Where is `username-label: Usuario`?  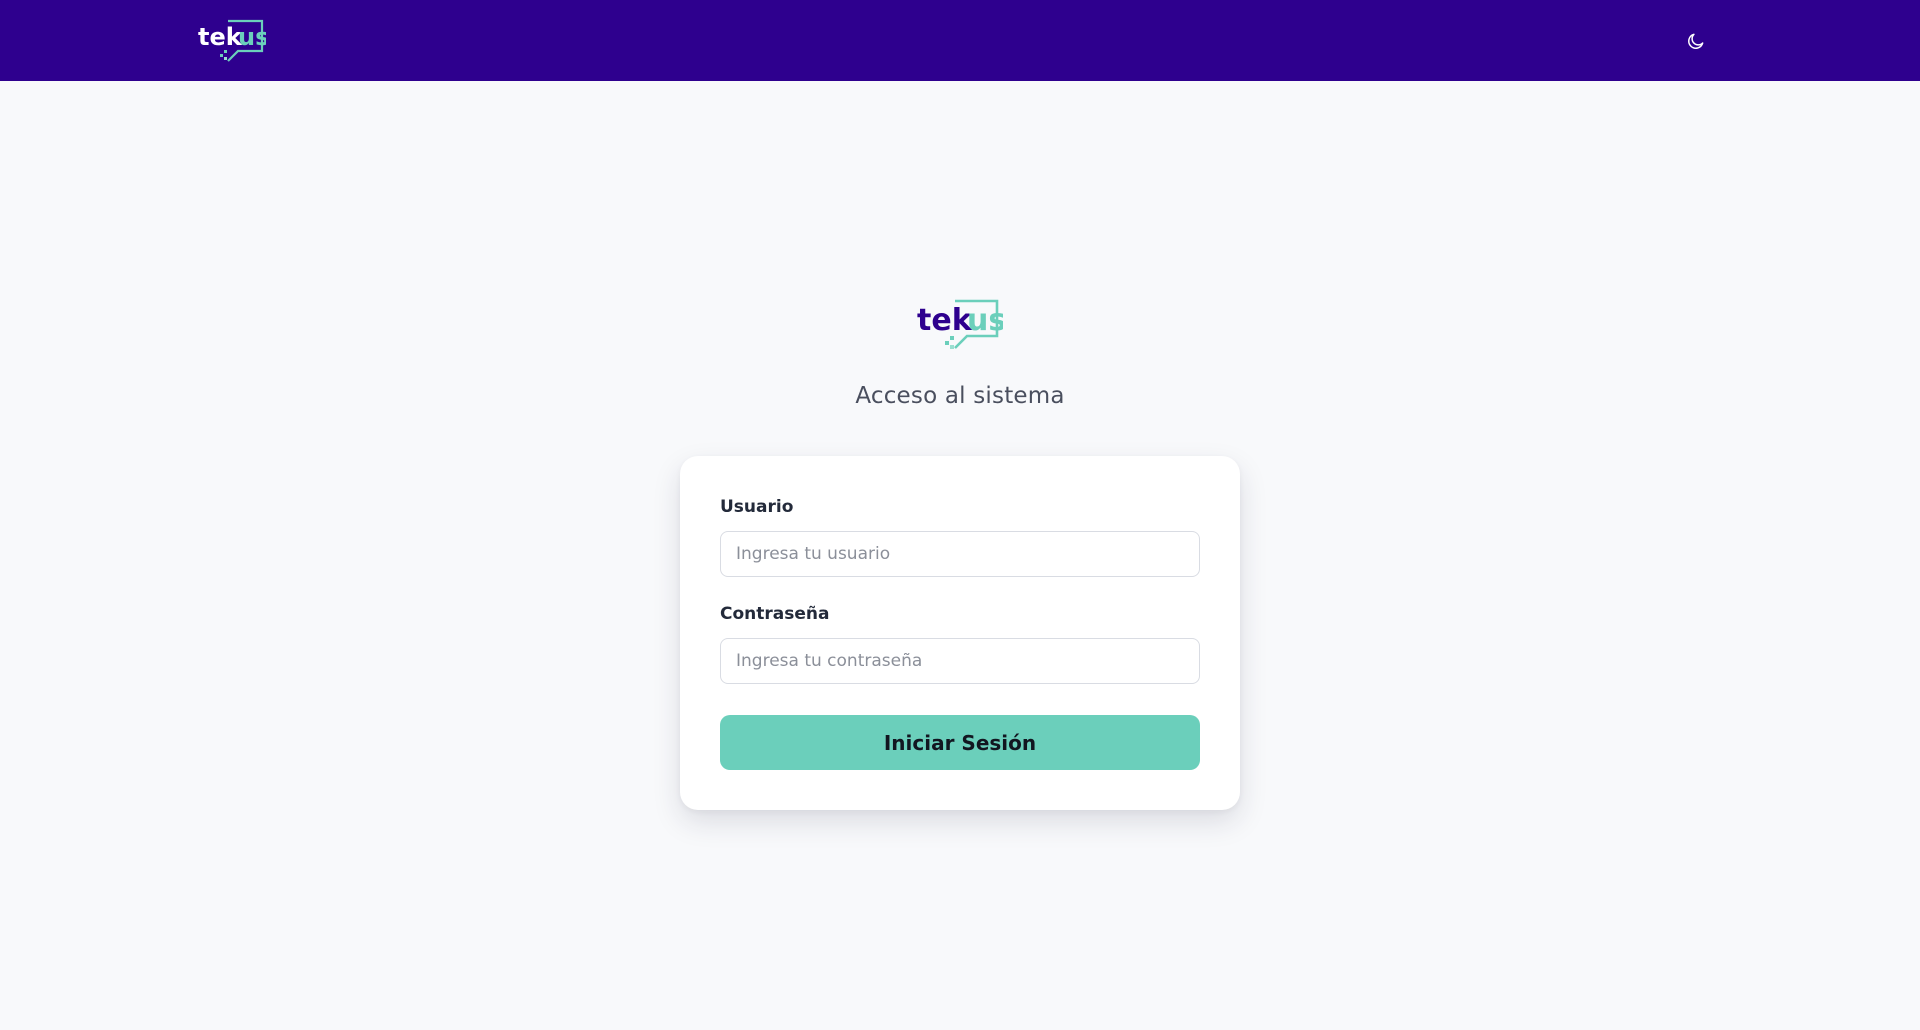 username-label: Usuario is located at coordinates (757, 507).